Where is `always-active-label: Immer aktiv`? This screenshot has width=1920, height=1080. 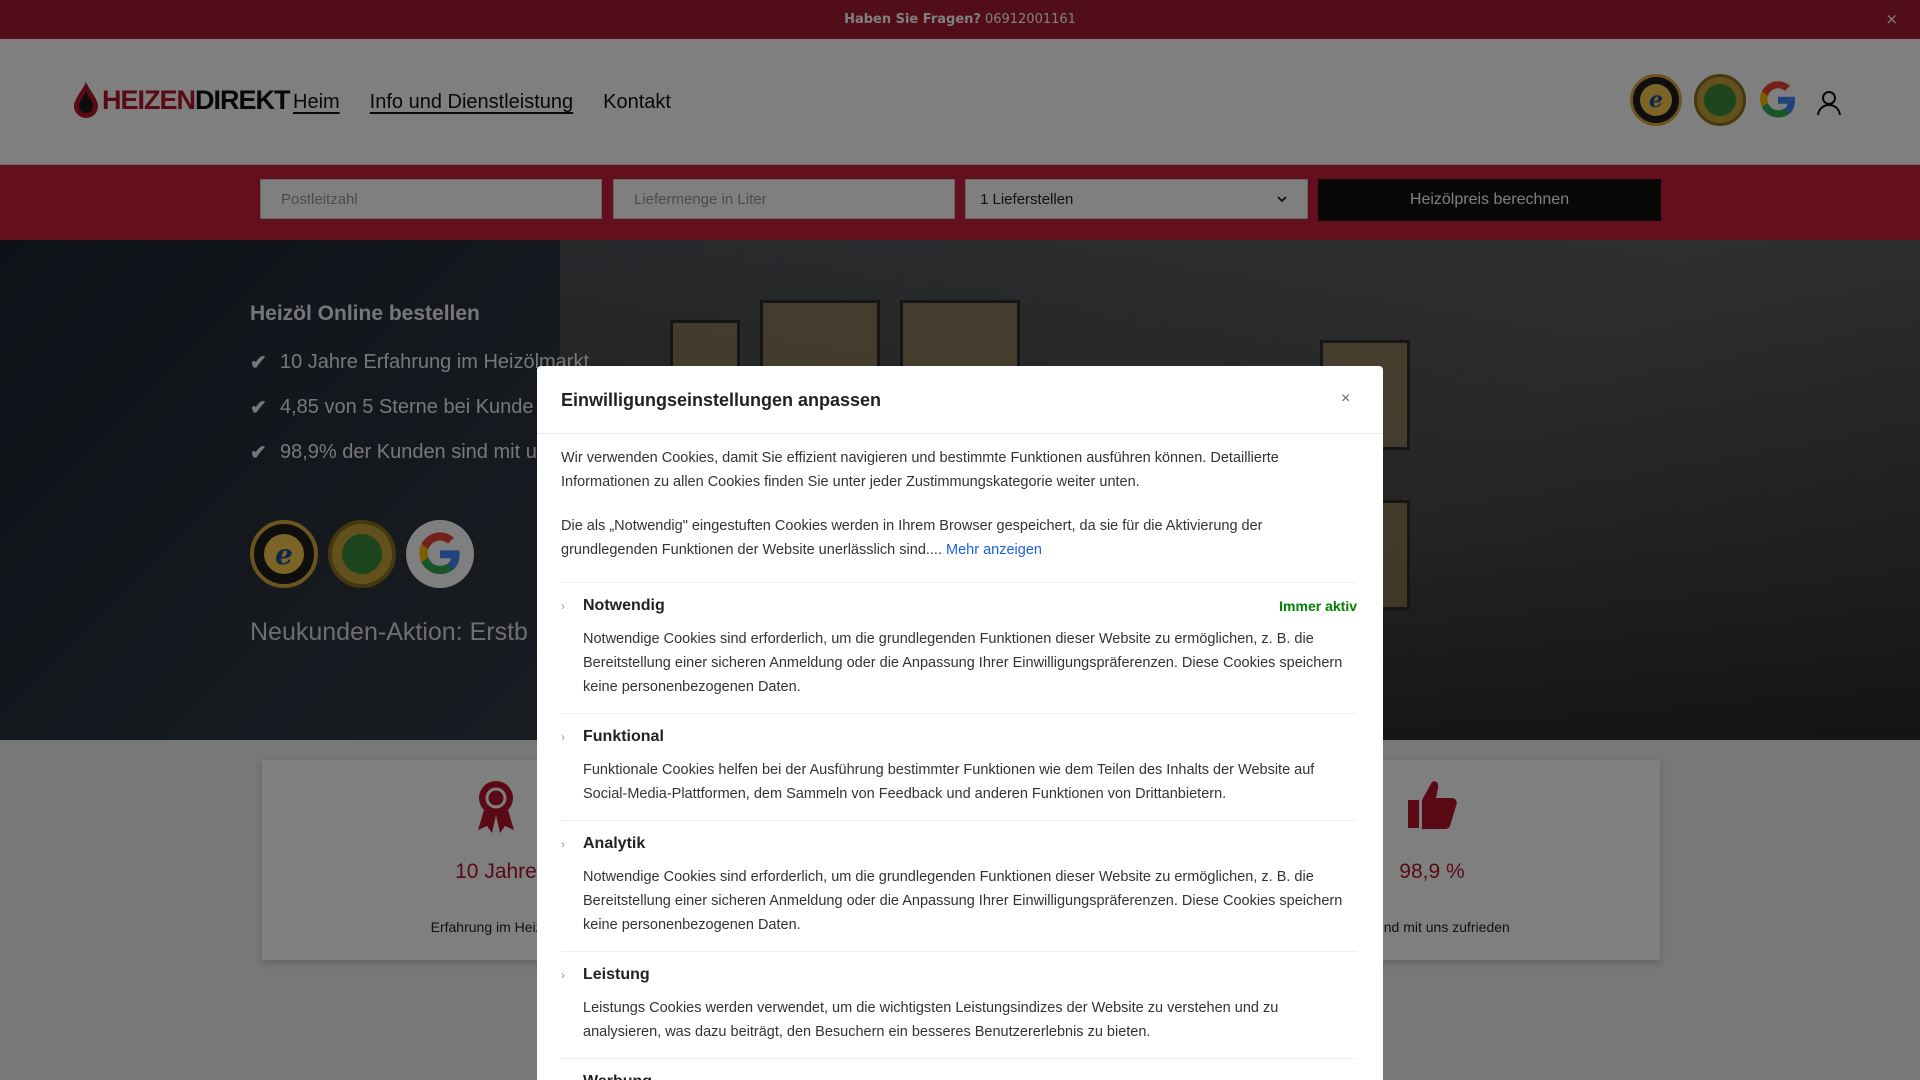 always-active-label: Immer aktiv is located at coordinates (1318, 606).